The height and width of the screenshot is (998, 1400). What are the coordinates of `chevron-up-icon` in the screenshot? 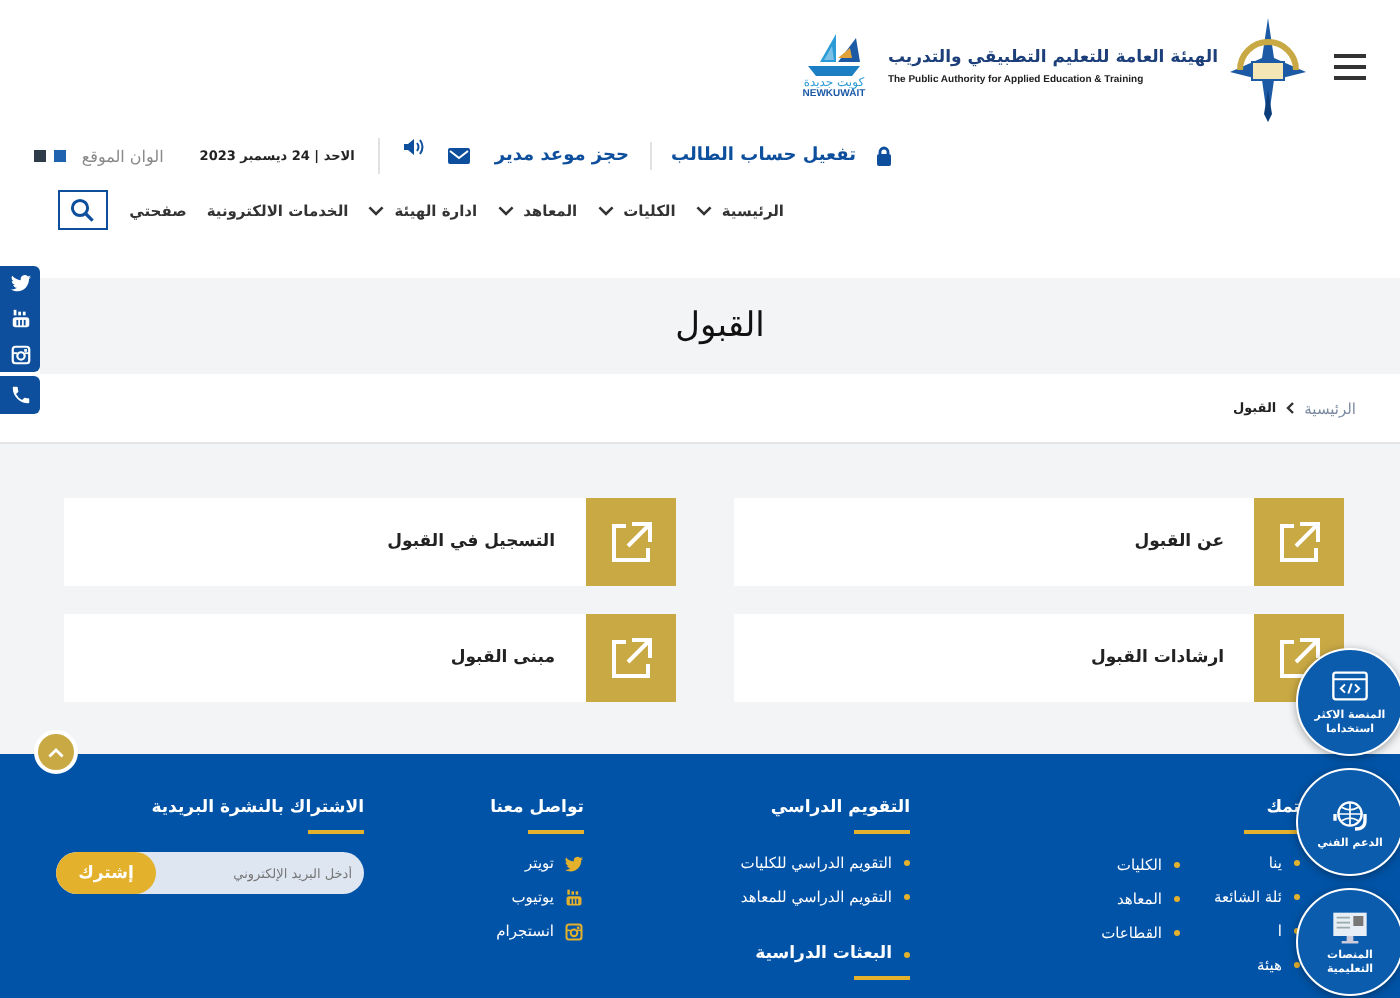 It's located at (56, 752).